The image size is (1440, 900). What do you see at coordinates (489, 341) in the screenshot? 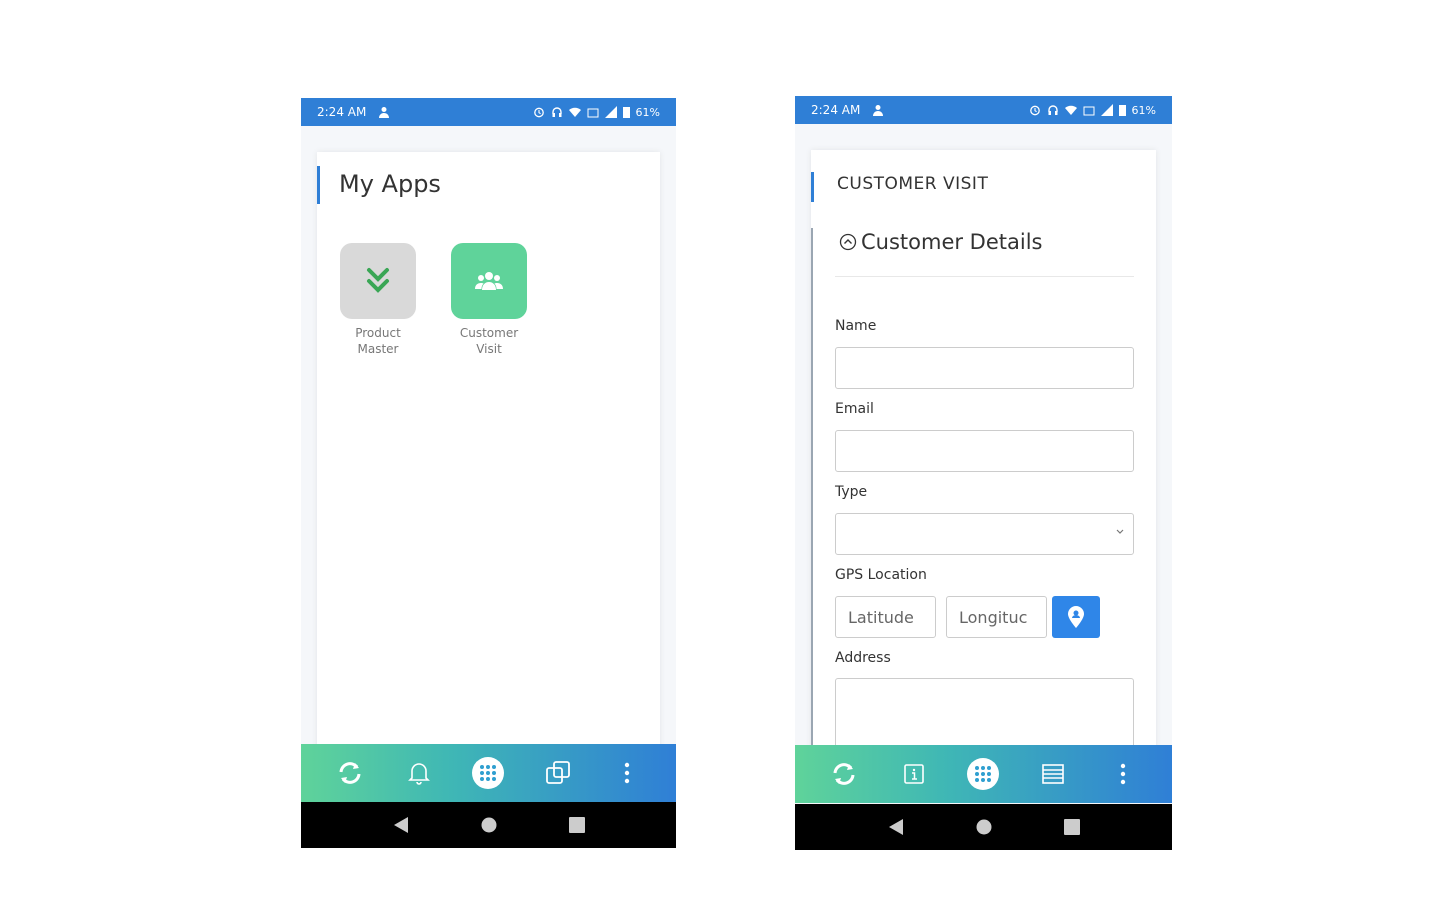
I see `app-label: Customer Visit` at bounding box center [489, 341].